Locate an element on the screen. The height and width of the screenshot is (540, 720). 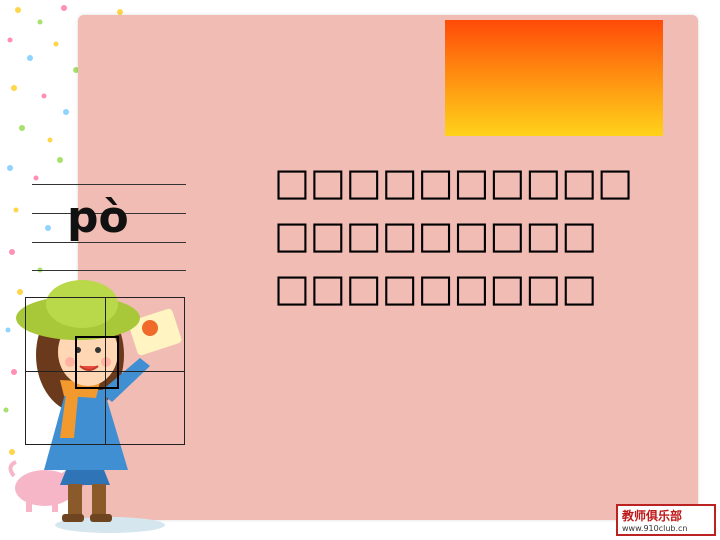
text-block: □□□□□□□□□□ □□□□□□□□□ □□□□□□□□□ is located at coordinates (453, 235).